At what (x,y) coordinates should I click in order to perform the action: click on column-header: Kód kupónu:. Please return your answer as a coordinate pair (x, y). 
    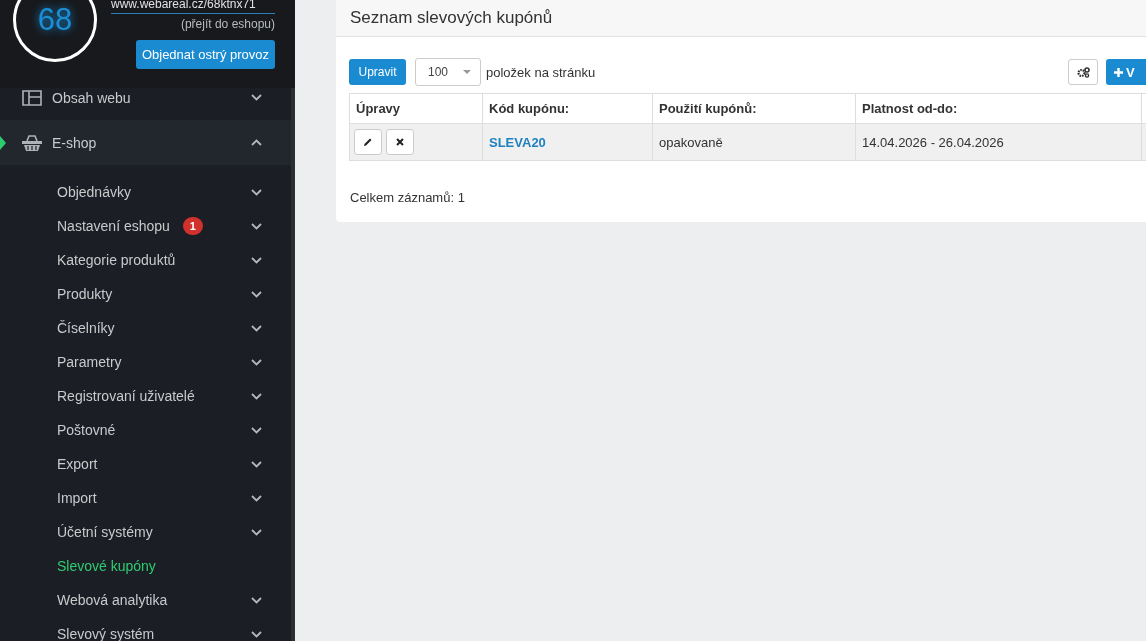
    Looking at the image, I should click on (567, 108).